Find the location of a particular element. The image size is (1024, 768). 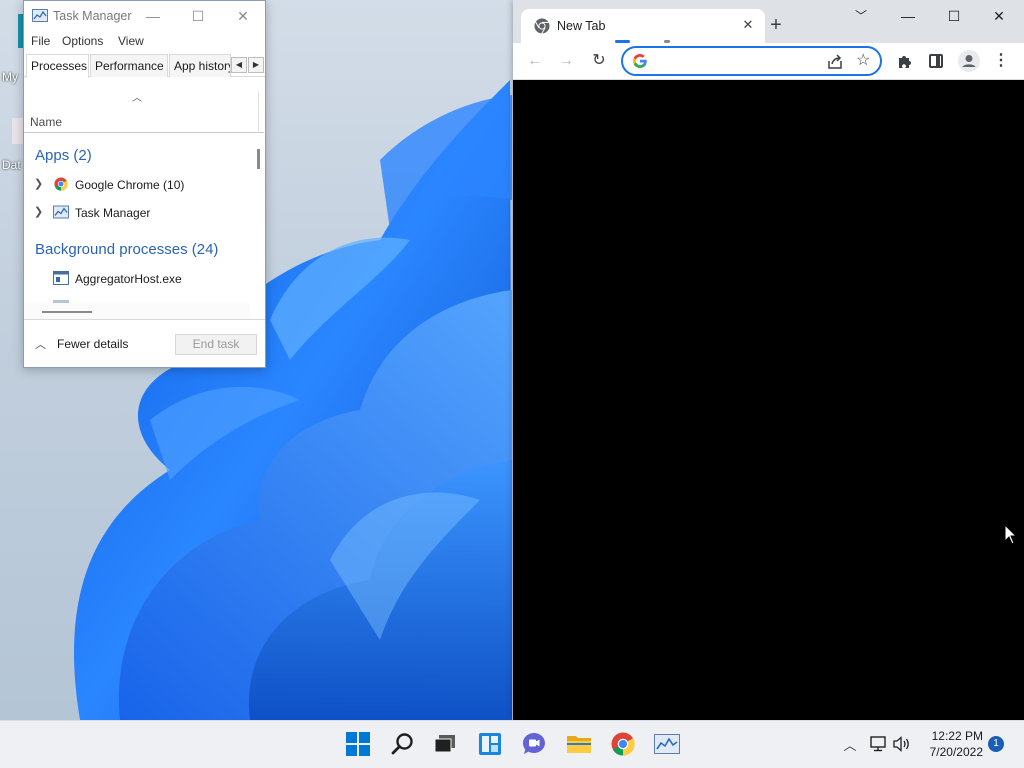

horizontal-scroll-area is located at coordinates (137, 311).